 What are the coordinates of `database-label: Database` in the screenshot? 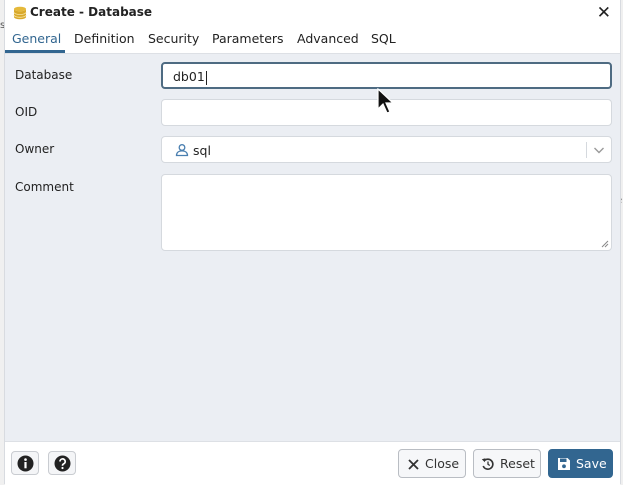 It's located at (44, 75).